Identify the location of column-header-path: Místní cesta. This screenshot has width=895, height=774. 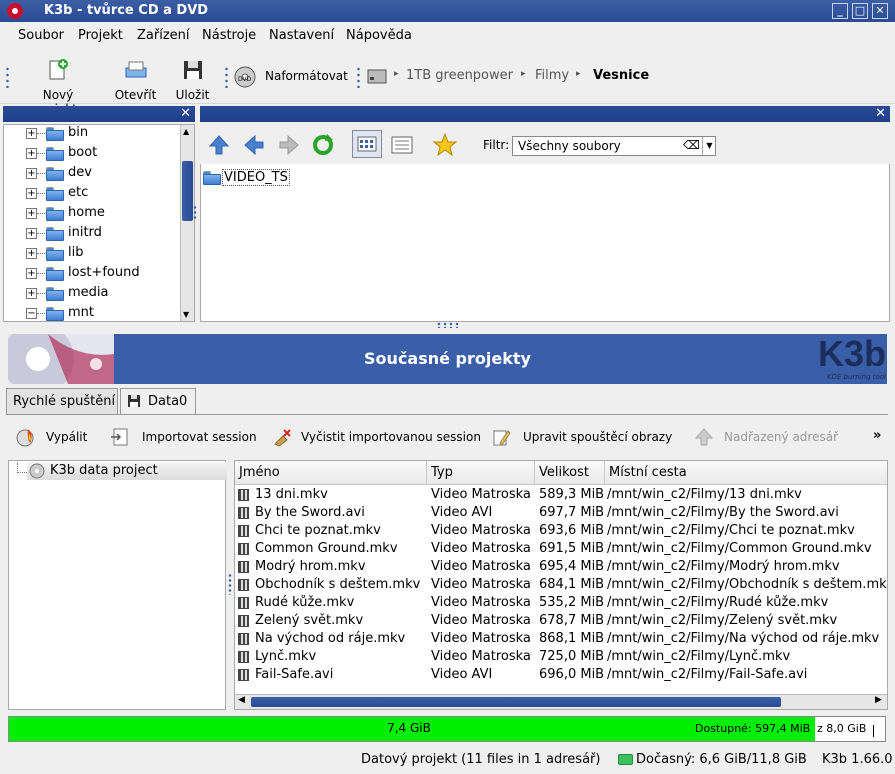
(746, 473).